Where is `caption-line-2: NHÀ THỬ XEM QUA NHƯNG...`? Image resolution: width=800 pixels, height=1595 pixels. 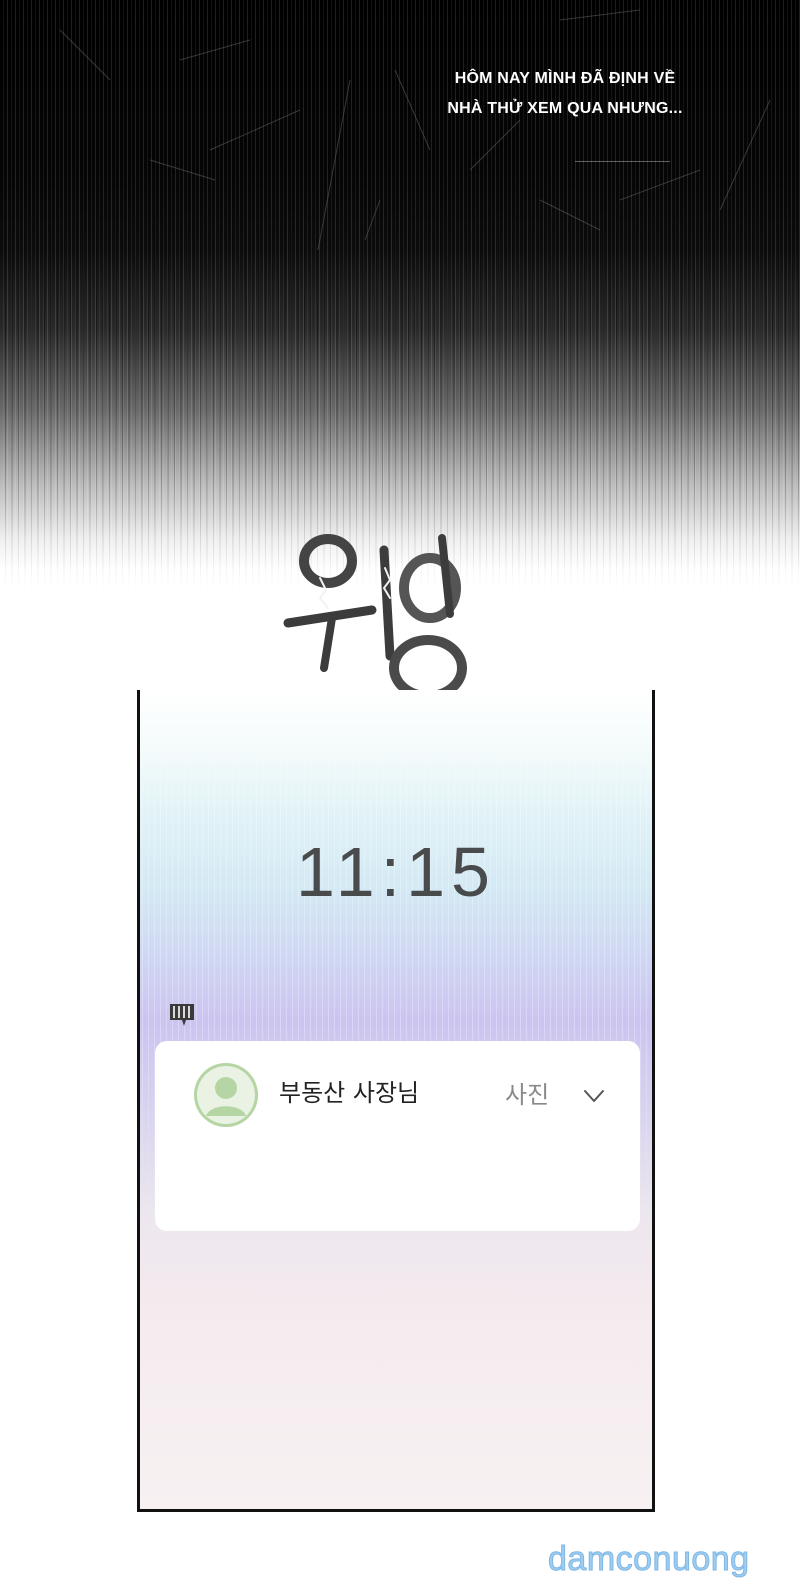 caption-line-2: NHÀ THỬ XEM QUA NHƯNG... is located at coordinates (565, 108).